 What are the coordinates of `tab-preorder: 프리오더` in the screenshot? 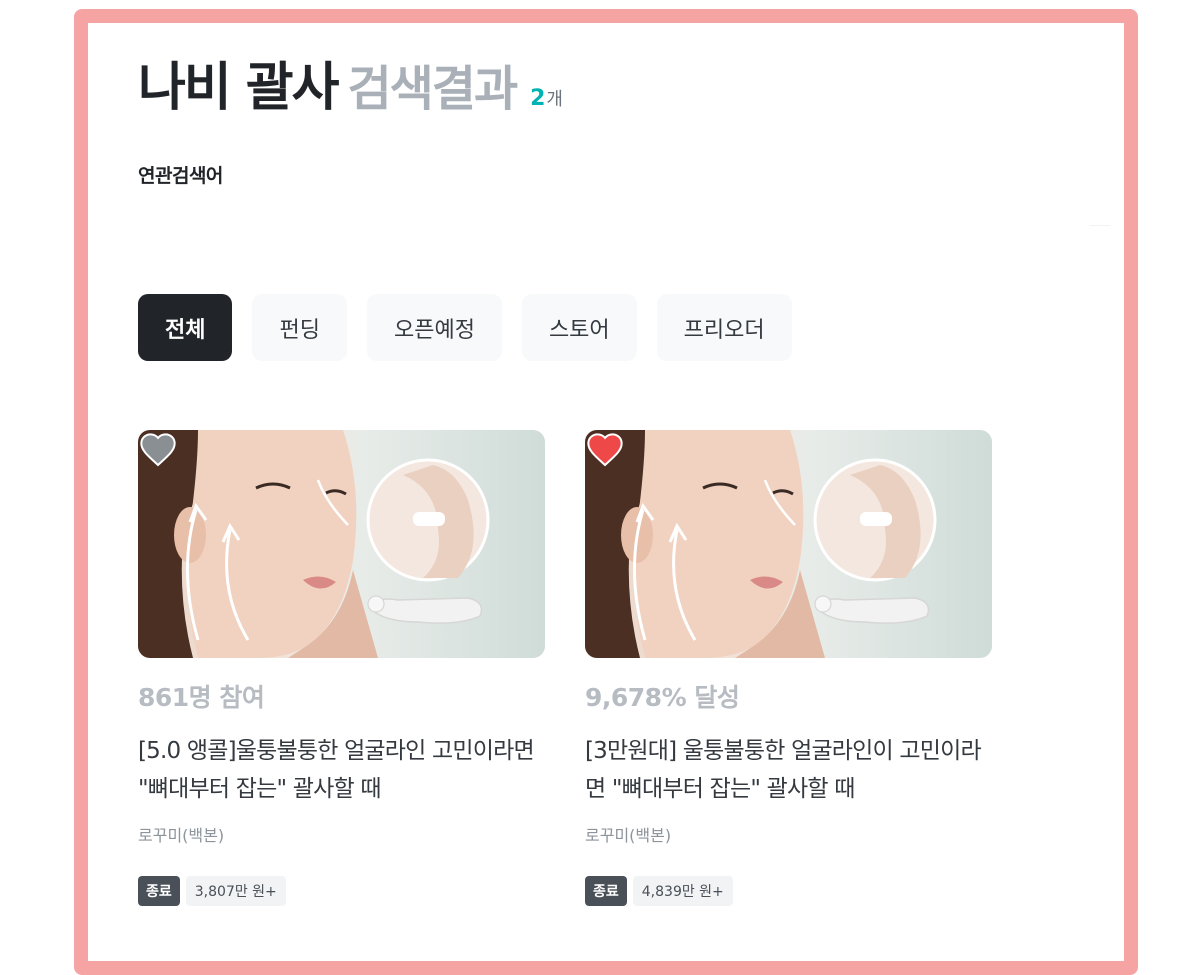 It's located at (724, 327).